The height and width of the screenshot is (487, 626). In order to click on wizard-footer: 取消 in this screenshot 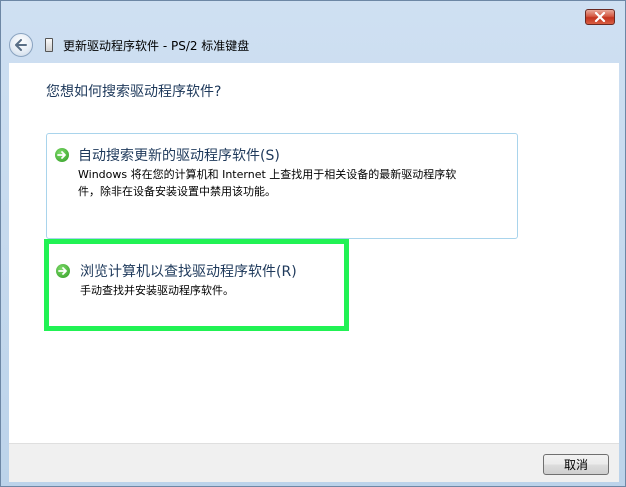, I will do `click(314, 462)`.